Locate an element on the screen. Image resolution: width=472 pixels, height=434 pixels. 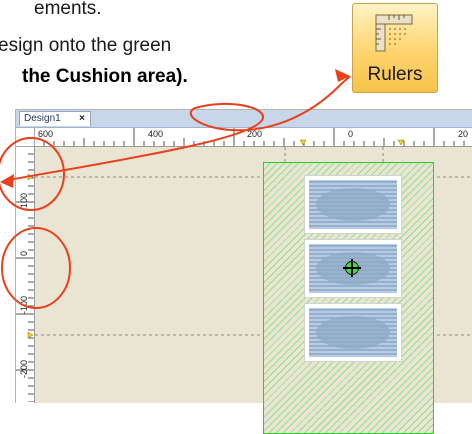
h-ruler-label: 600 is located at coordinates (46, 134).